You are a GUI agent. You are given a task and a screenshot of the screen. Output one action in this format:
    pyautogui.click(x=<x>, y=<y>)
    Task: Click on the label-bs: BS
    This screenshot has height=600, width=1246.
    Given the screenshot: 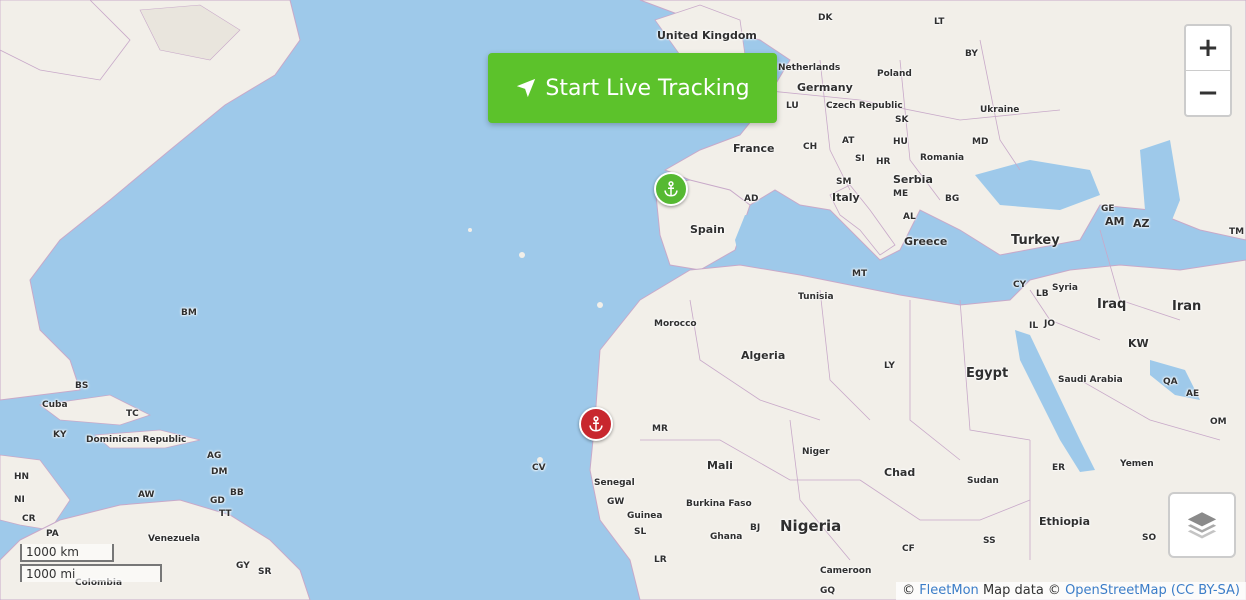 What is the action you would take?
    pyautogui.click(x=82, y=386)
    